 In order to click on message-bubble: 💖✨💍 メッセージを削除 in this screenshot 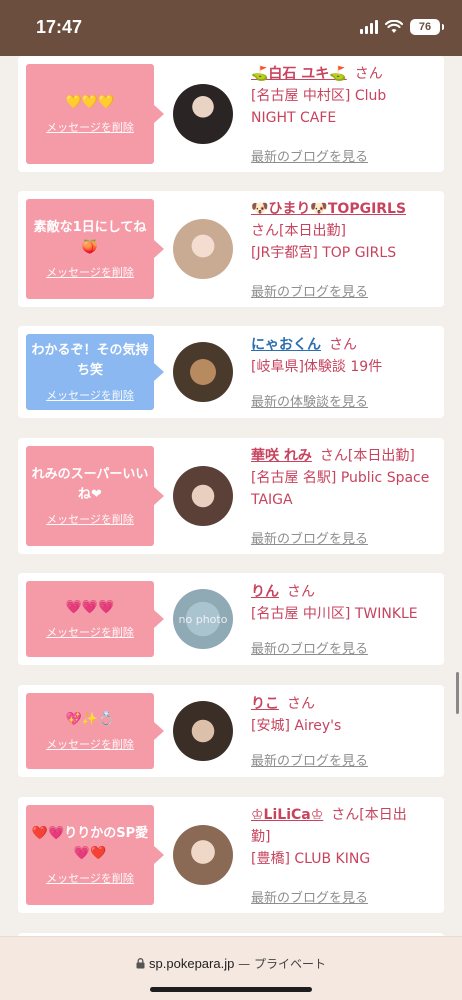, I will do `click(95, 731)`.